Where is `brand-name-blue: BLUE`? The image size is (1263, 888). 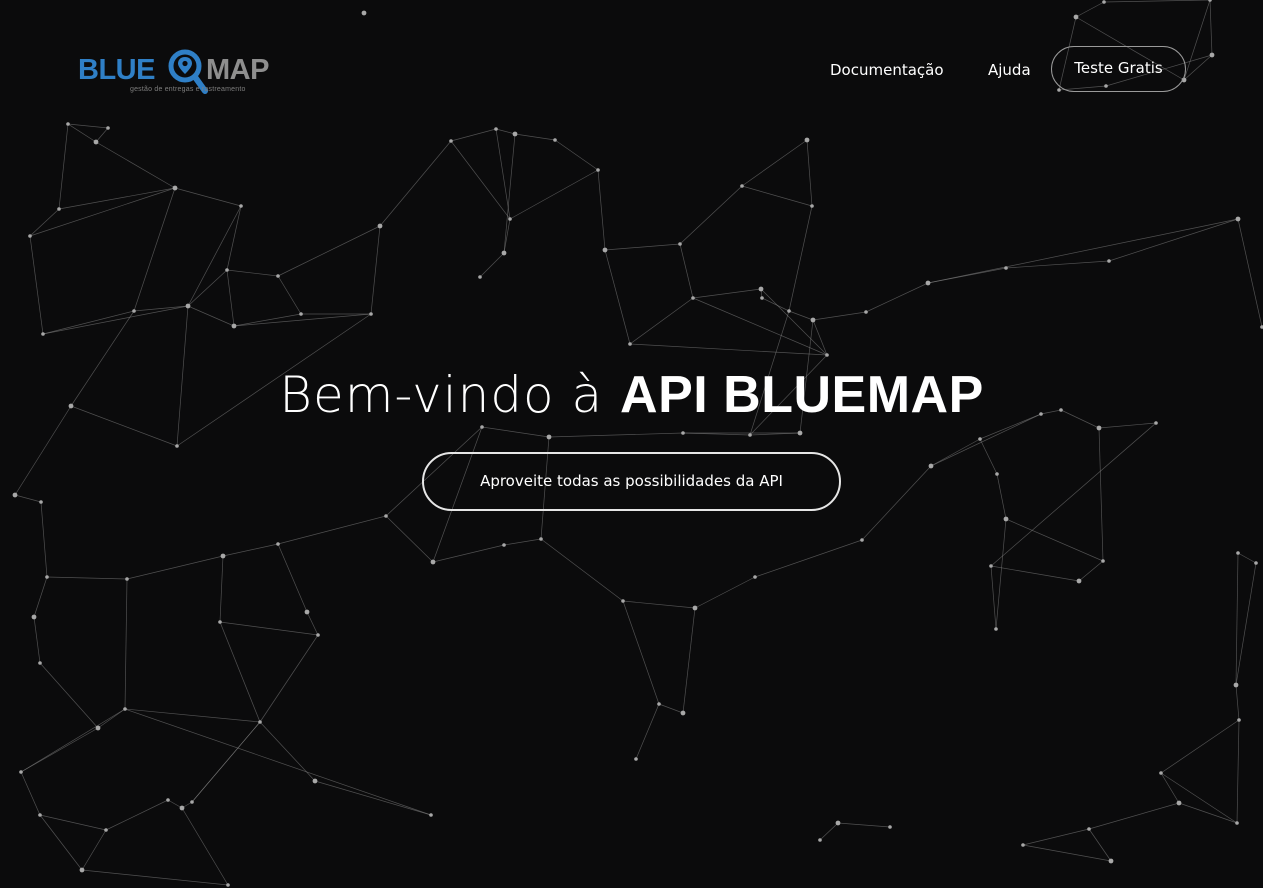
brand-name-blue: BLUE is located at coordinates (116, 70).